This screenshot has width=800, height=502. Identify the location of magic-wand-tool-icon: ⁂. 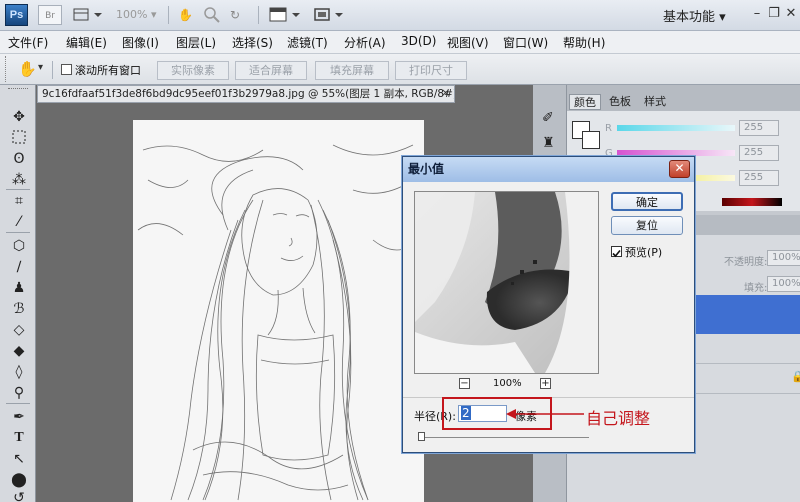
(19, 180).